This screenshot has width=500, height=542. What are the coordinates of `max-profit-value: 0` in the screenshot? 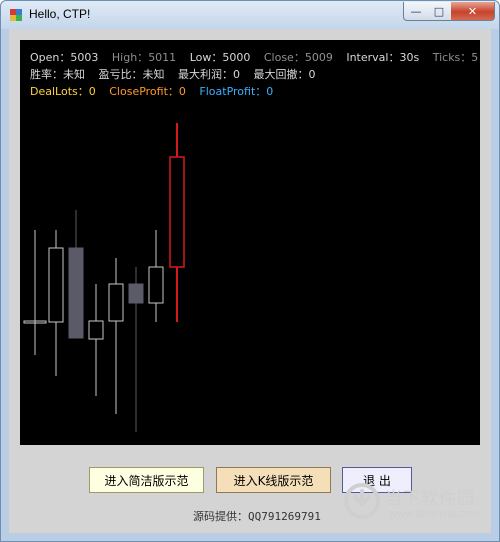 It's located at (236, 74).